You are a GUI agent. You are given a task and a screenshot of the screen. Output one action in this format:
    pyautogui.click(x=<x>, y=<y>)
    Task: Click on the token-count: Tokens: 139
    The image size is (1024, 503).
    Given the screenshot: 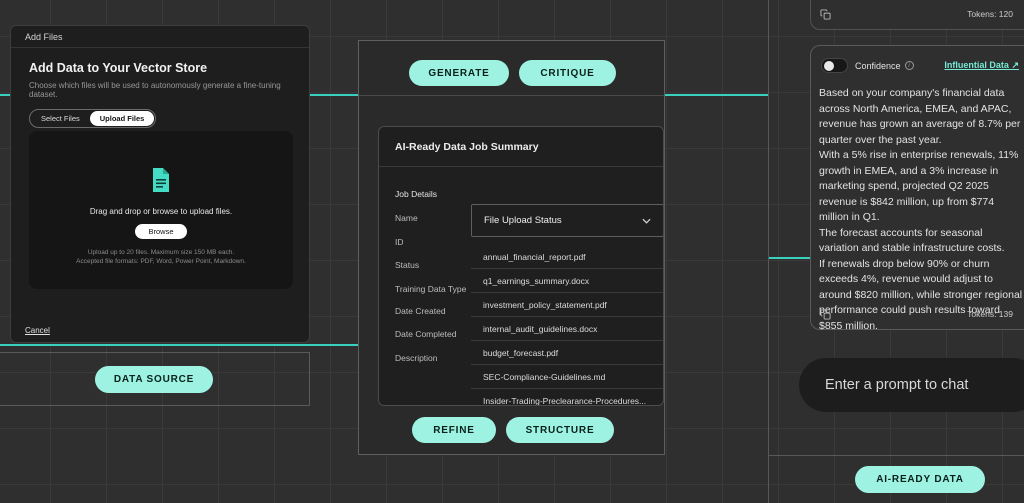 What is the action you would take?
    pyautogui.click(x=990, y=314)
    